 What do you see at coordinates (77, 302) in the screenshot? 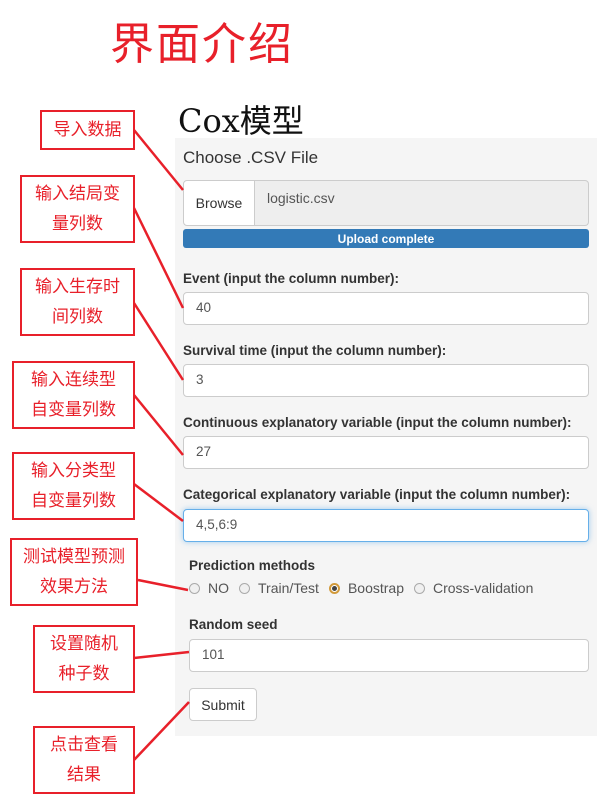
I see `annotation-survival-column: 输入生存时 间列数` at bounding box center [77, 302].